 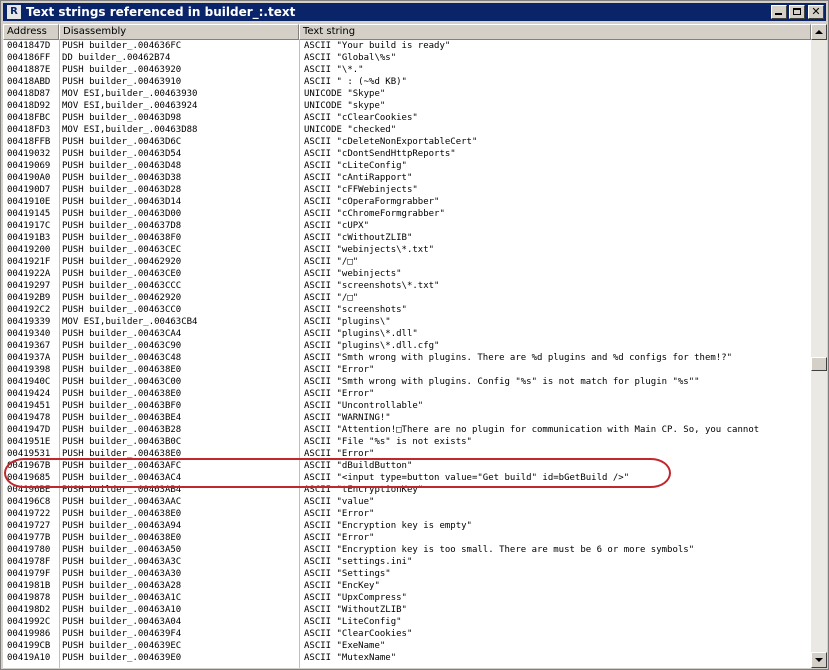 I want to click on text-string-cell: ASCII "cWithoutZLIB", so click(x=358, y=238).